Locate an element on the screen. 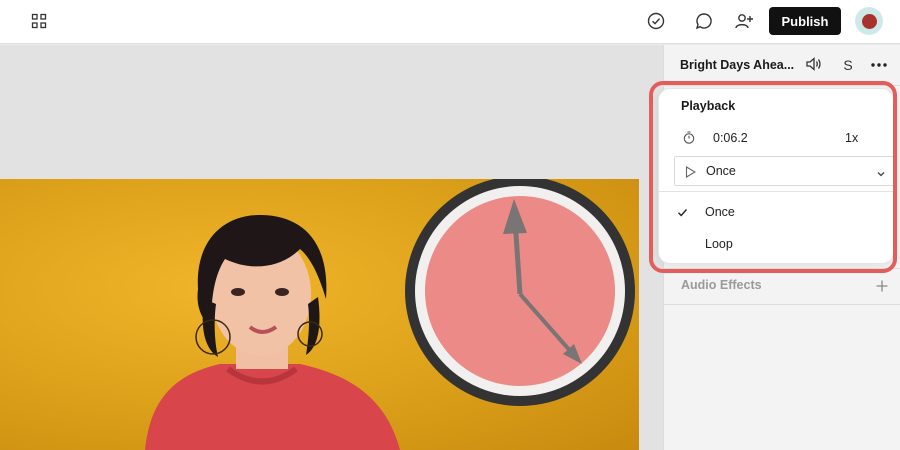  person-image is located at coordinates (272, 332).